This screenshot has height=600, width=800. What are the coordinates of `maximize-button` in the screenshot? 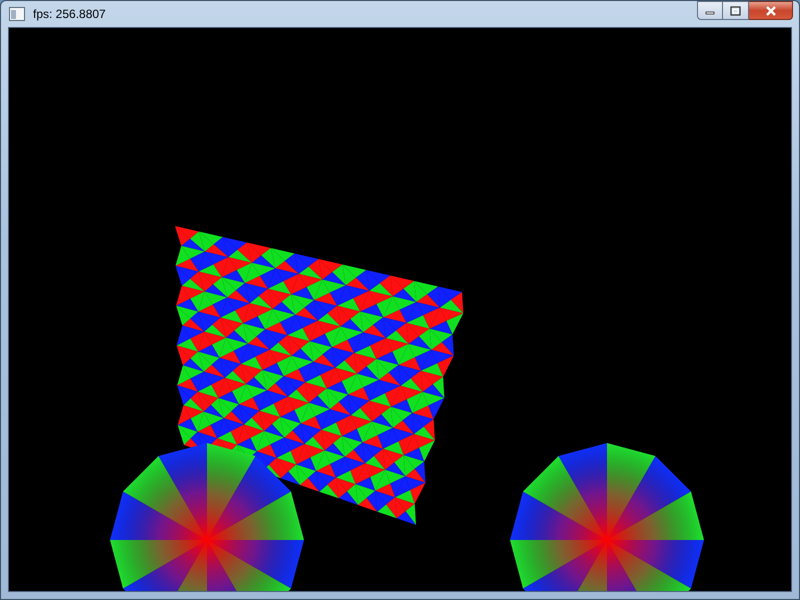 It's located at (736, 10).